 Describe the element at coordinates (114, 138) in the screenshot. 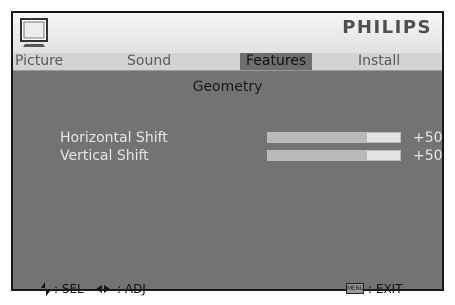

I see `horizontal-shift-label: Horizontal Shift` at that location.